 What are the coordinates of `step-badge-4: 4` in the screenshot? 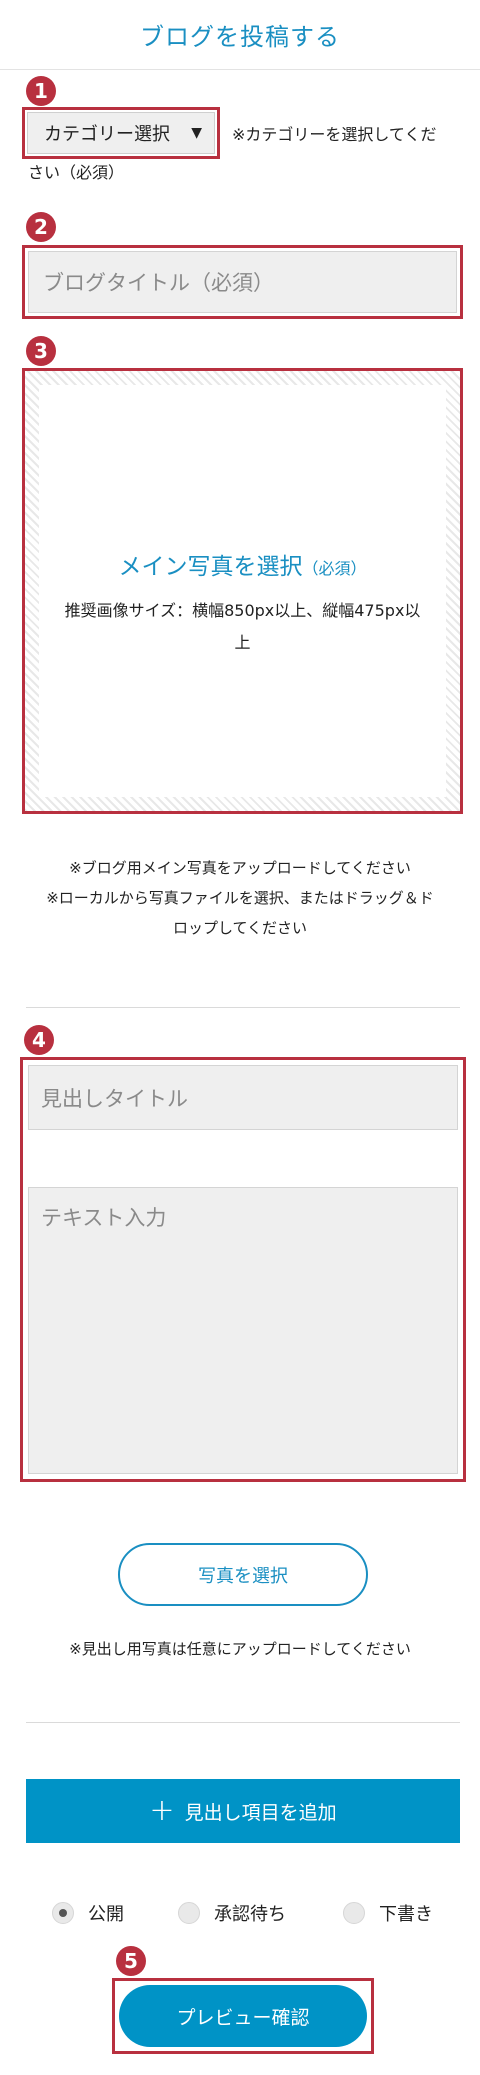 It's located at (39, 1040).